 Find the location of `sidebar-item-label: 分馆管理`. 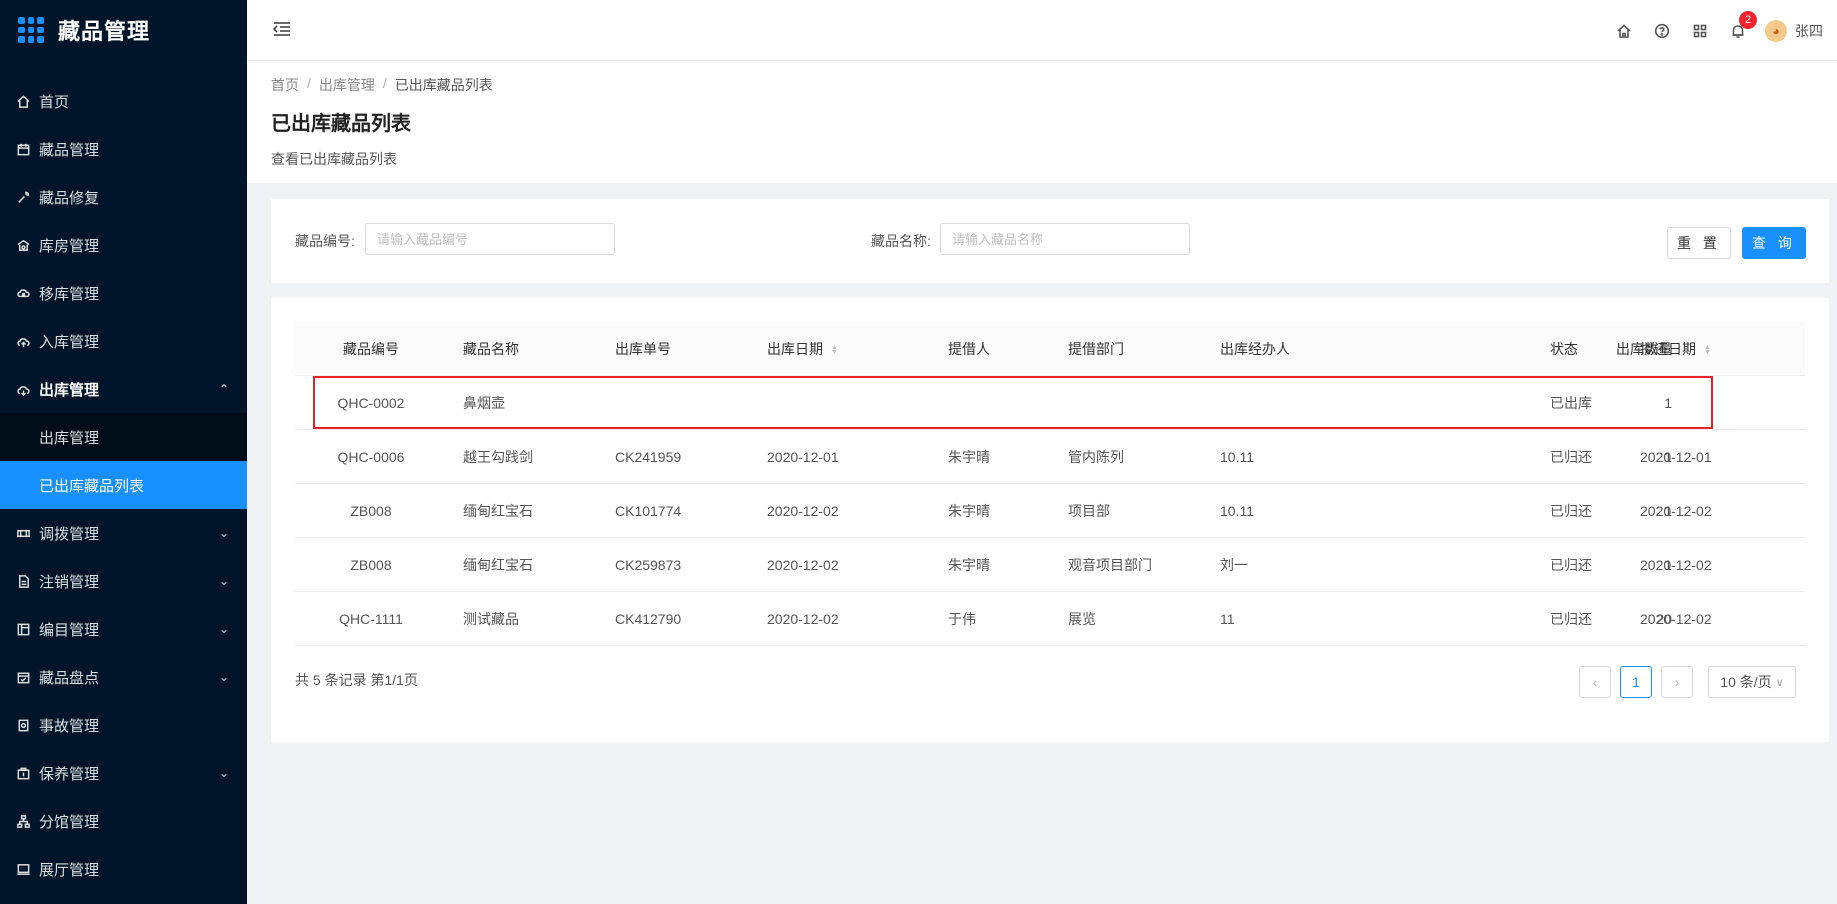

sidebar-item-label: 分馆管理 is located at coordinates (69, 822).